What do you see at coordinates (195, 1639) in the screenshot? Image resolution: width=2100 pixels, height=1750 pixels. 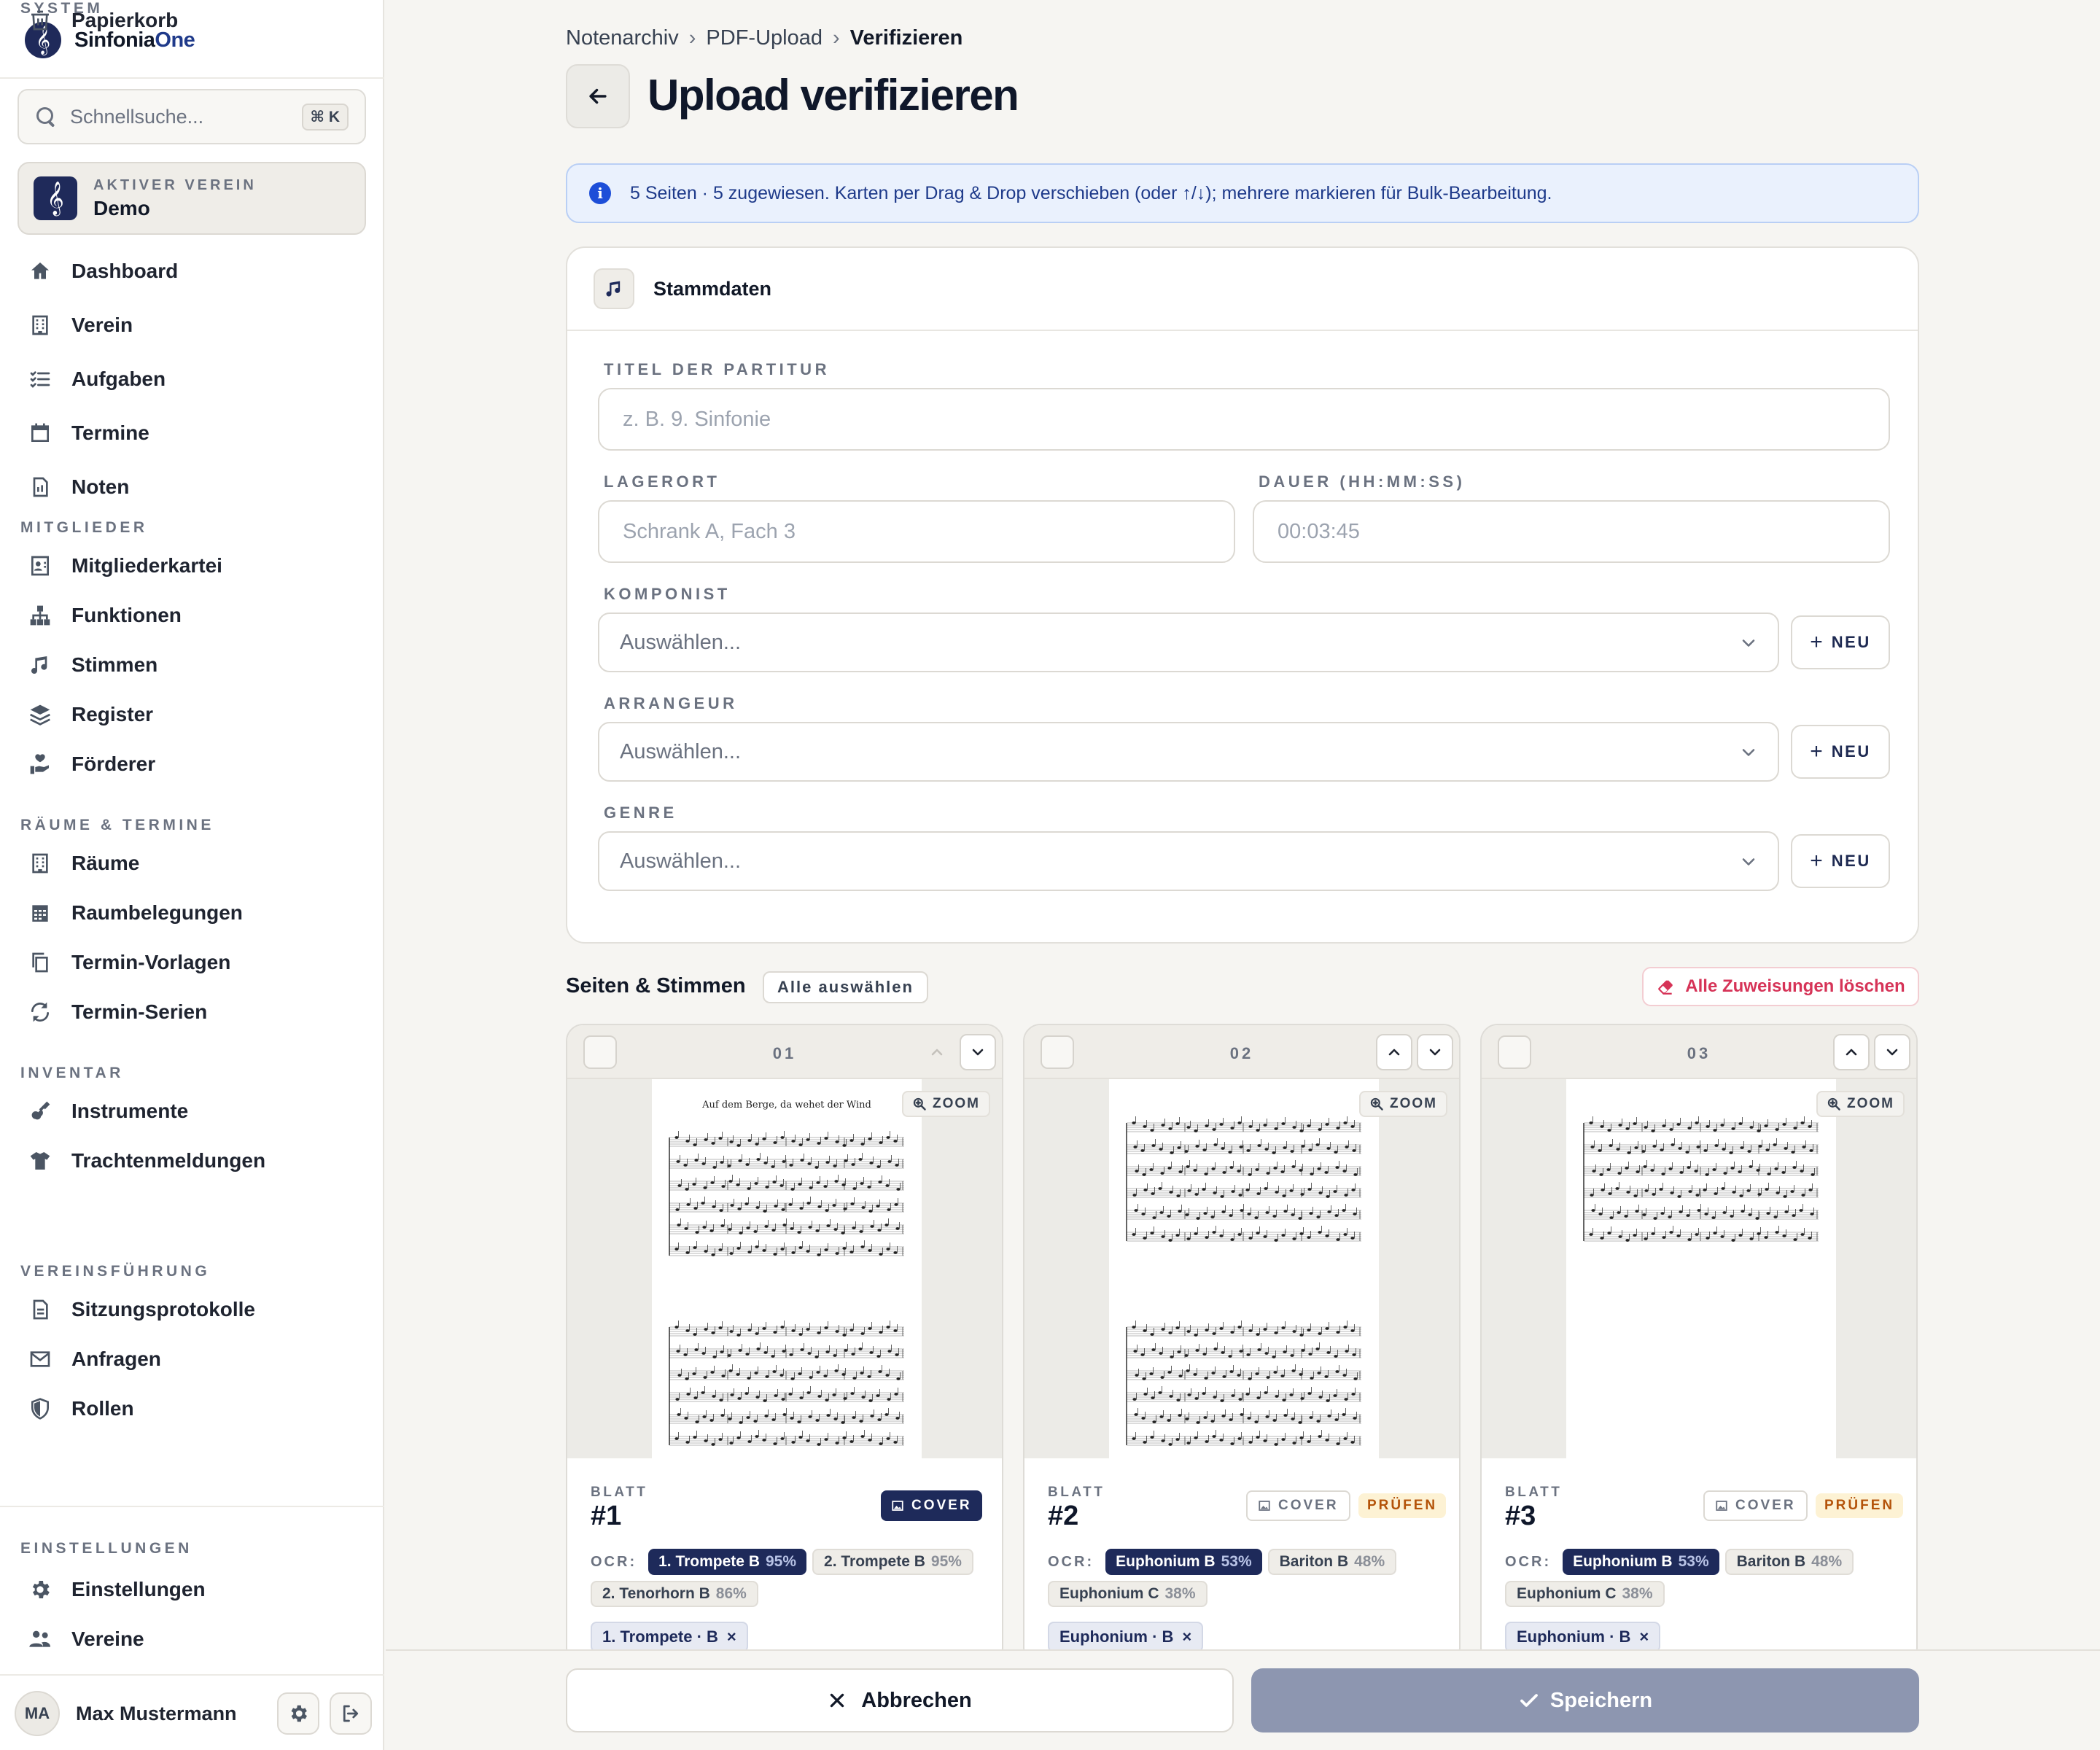 I see `sidebar-item-vereine: Vereine` at bounding box center [195, 1639].